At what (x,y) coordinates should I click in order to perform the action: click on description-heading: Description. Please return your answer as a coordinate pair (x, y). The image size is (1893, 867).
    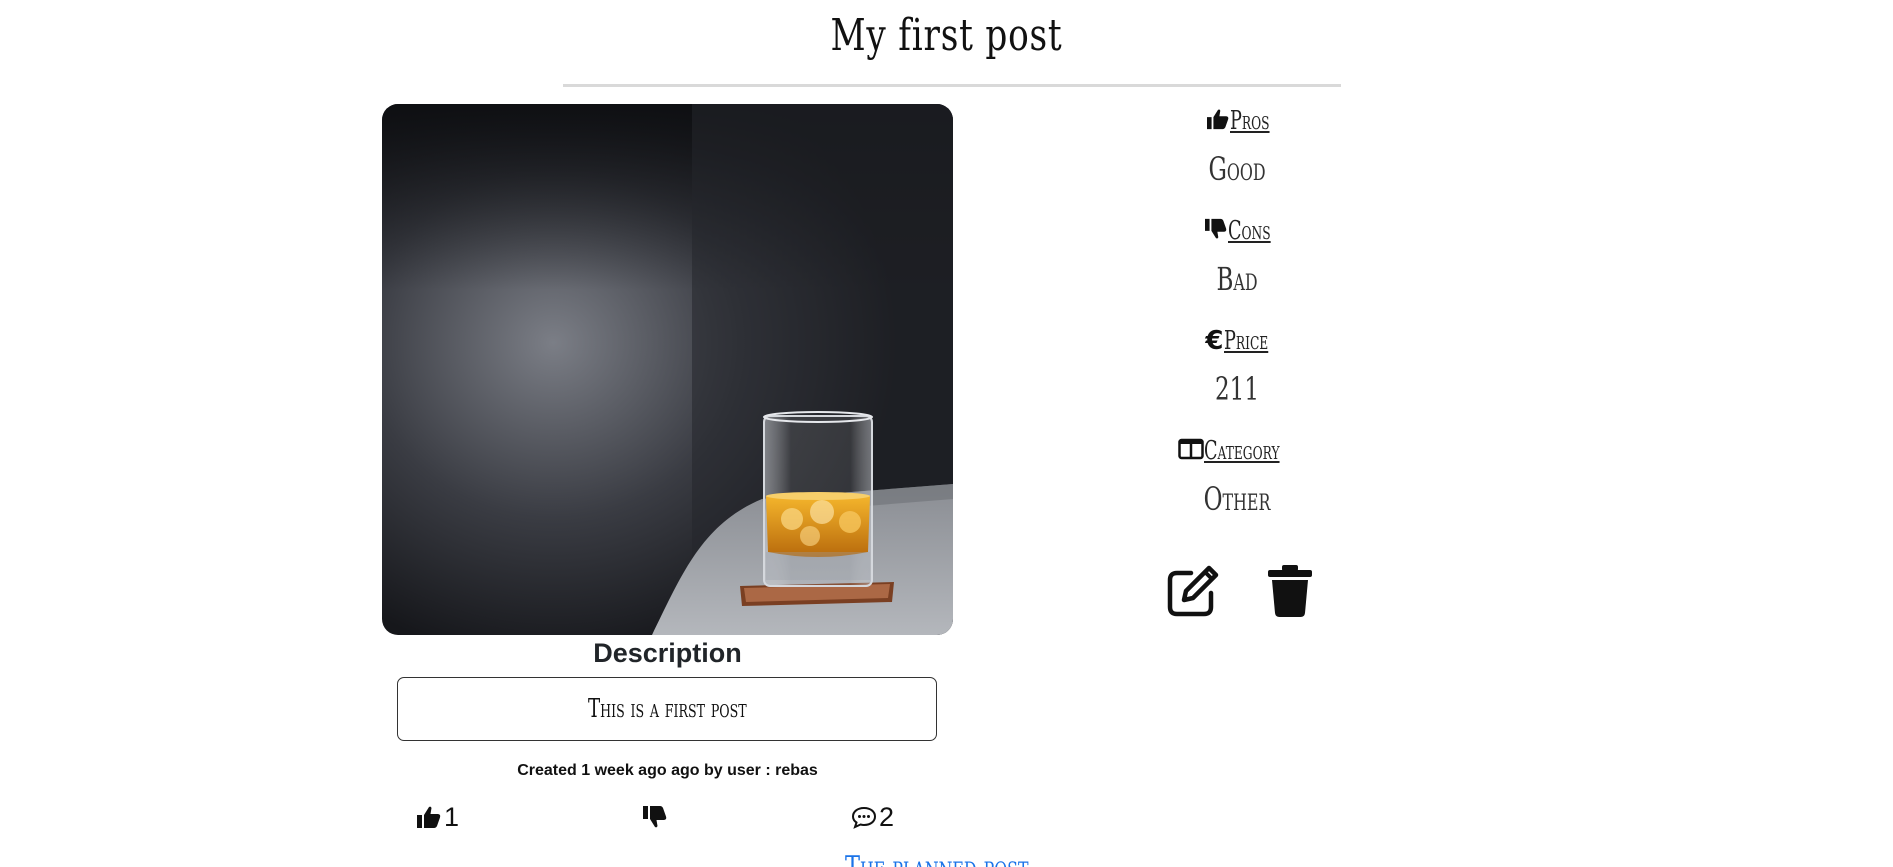
    Looking at the image, I should click on (667, 653).